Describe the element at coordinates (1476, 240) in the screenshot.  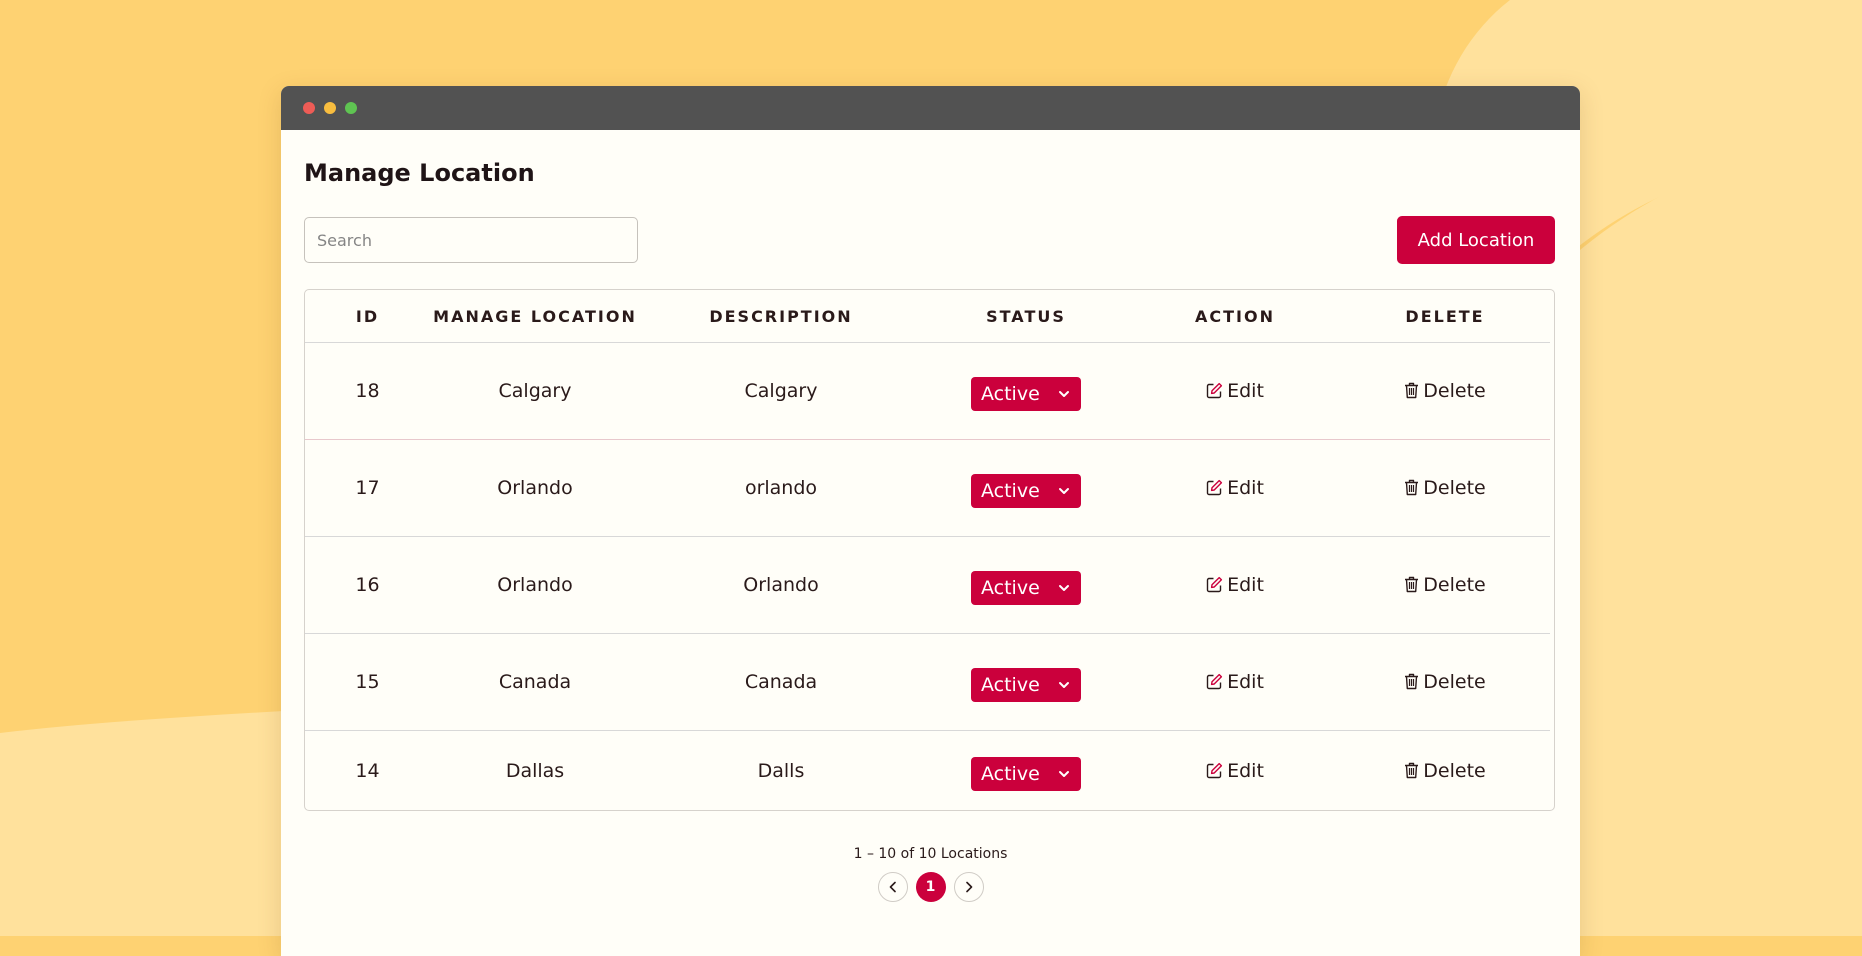
I see `add-location-button: Add Location` at that location.